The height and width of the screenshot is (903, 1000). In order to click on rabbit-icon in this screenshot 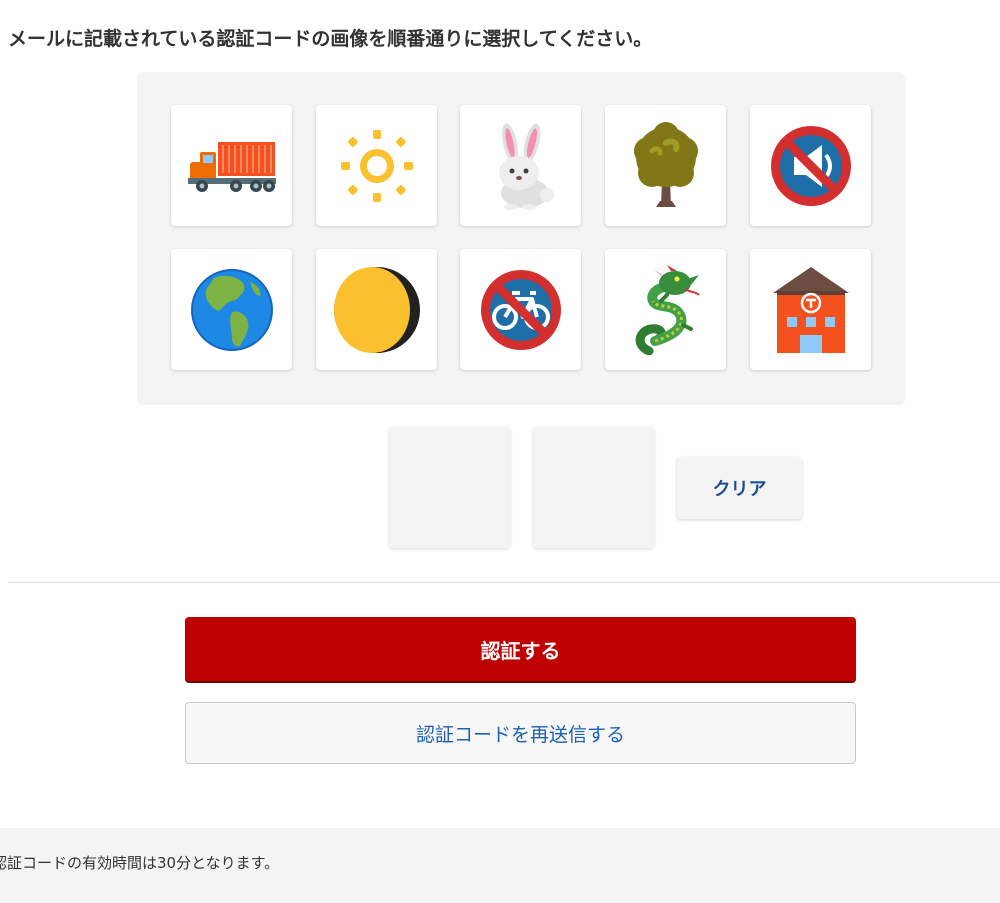, I will do `click(526, 166)`.